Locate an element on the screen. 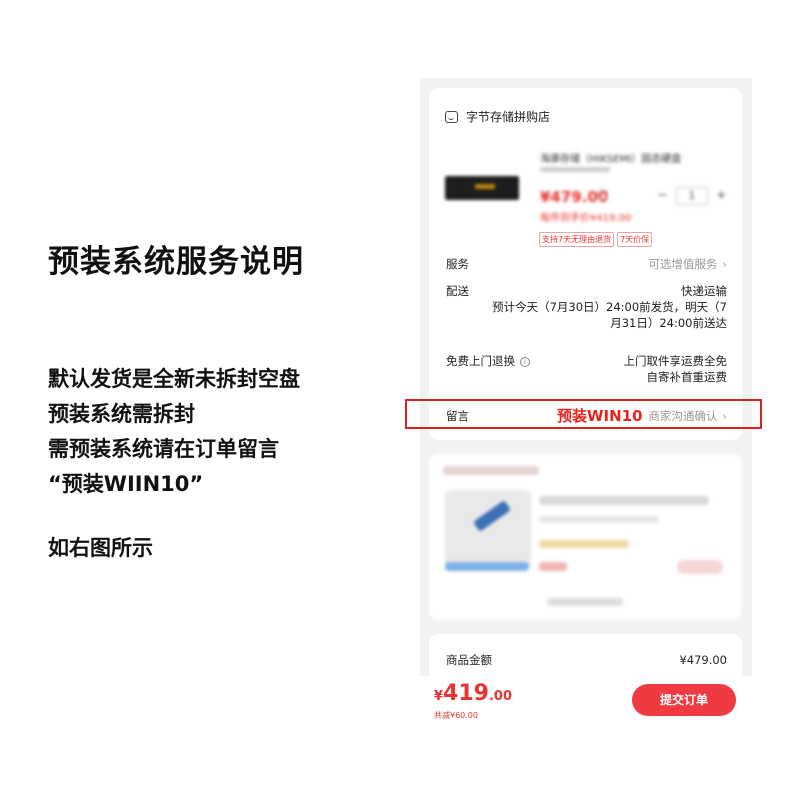  recommend-price is located at coordinates (553, 566).